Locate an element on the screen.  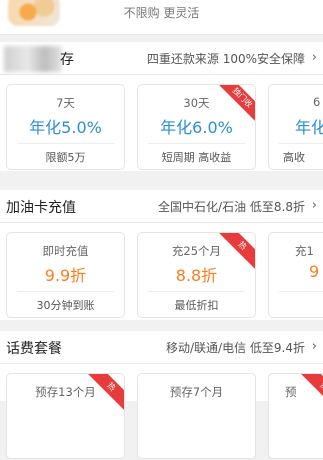
product-card-25months: 热 充25个月 8.8折 最低折扣 is located at coordinates (196, 275).